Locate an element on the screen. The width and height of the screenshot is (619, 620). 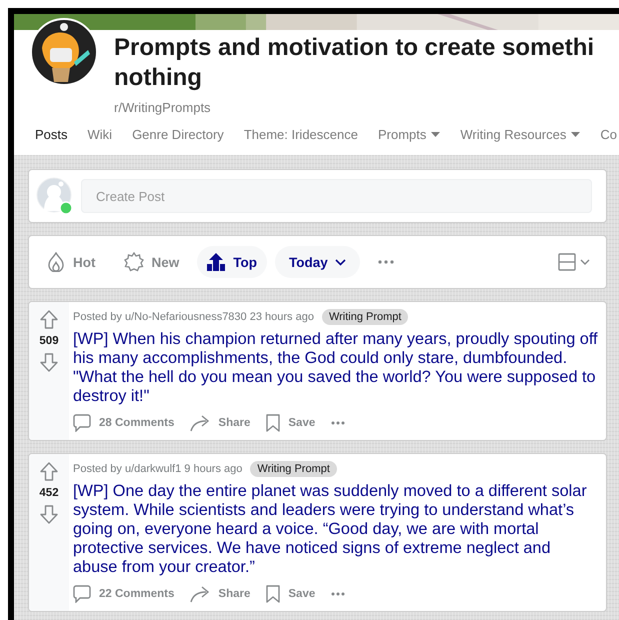
user-avatar-icon is located at coordinates (55, 196).